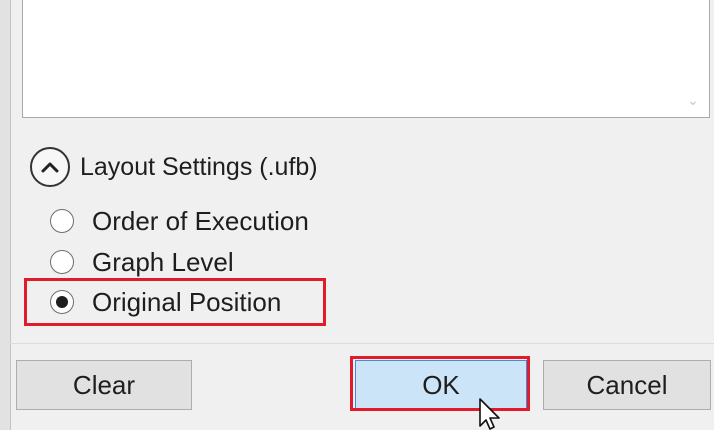 The height and width of the screenshot is (430, 714). I want to click on window-left-edge, so click(5, 215).